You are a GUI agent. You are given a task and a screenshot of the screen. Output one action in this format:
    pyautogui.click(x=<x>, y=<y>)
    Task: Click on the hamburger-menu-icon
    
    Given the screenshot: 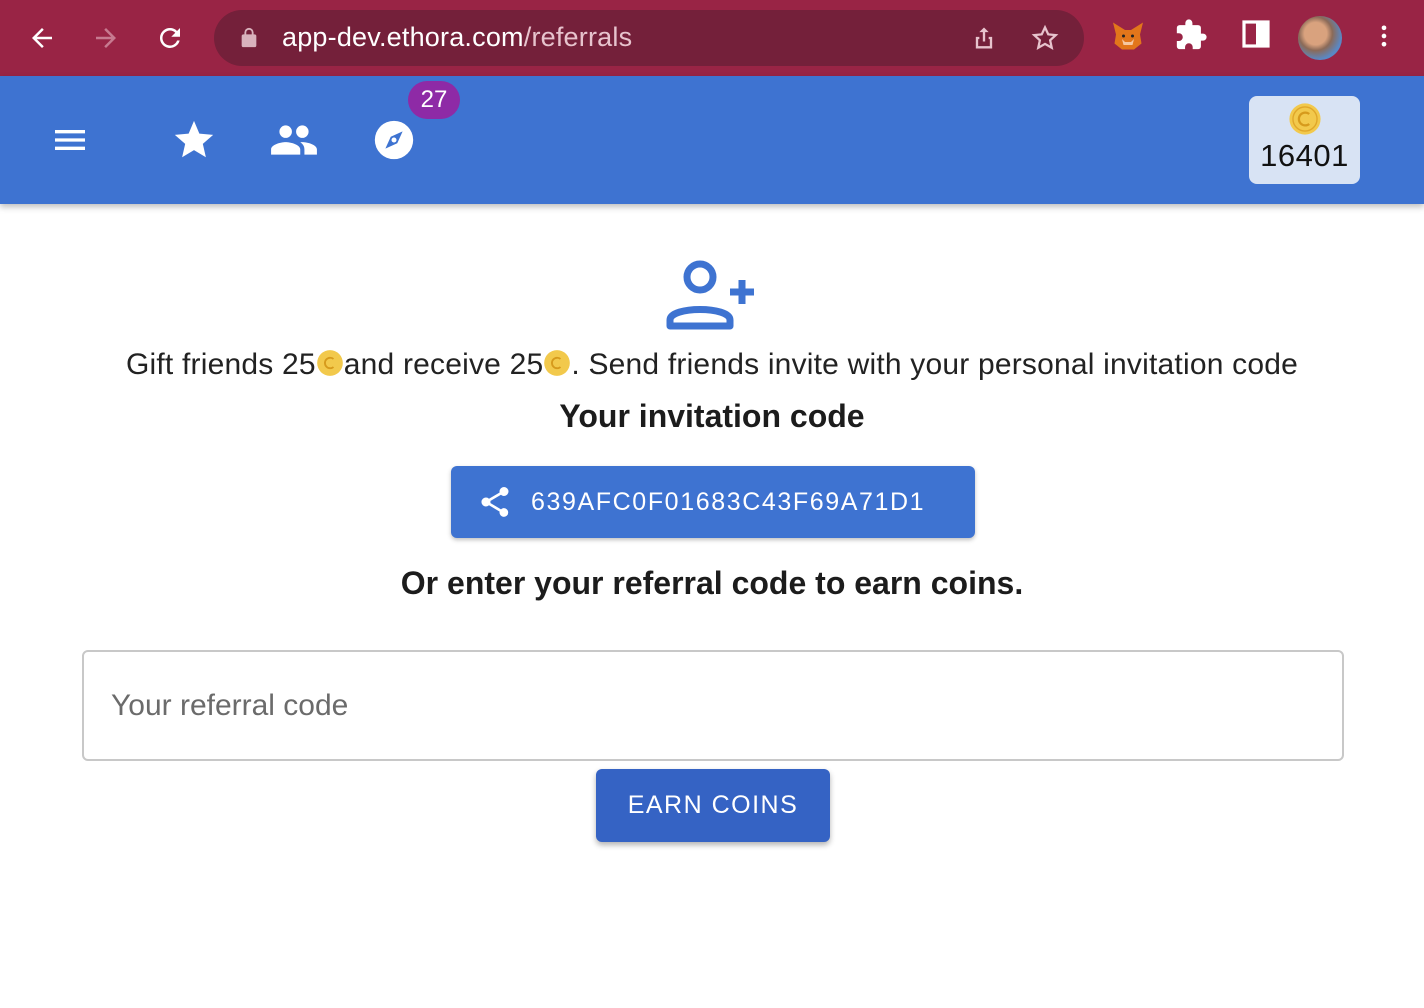 What is the action you would take?
    pyautogui.click(x=70, y=140)
    